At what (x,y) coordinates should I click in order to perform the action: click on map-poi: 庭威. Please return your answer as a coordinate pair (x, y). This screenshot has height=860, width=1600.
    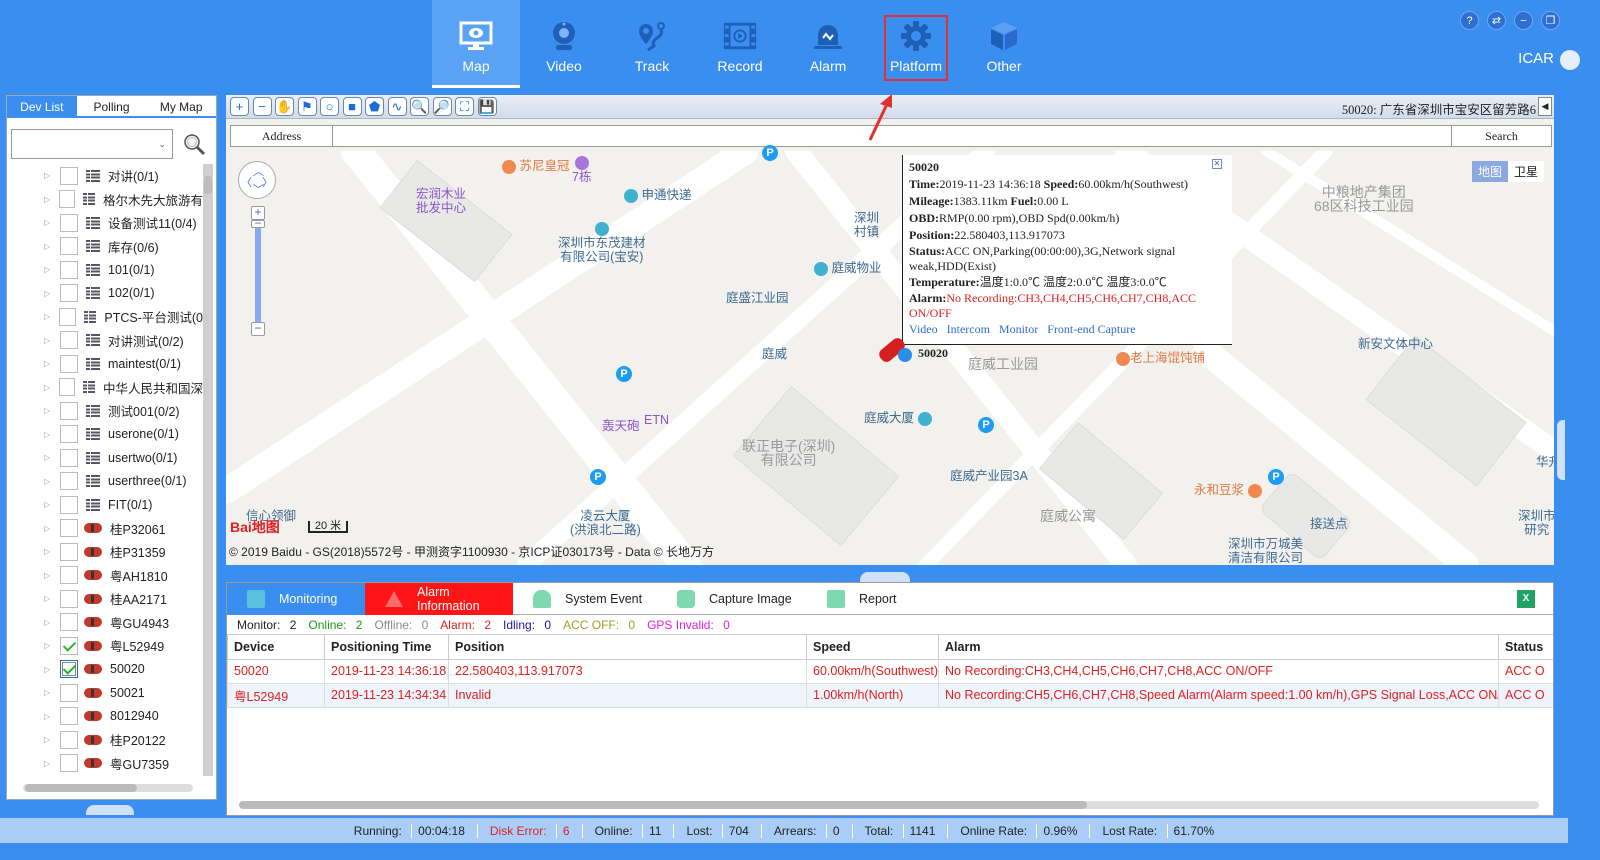
    Looking at the image, I should click on (774, 354).